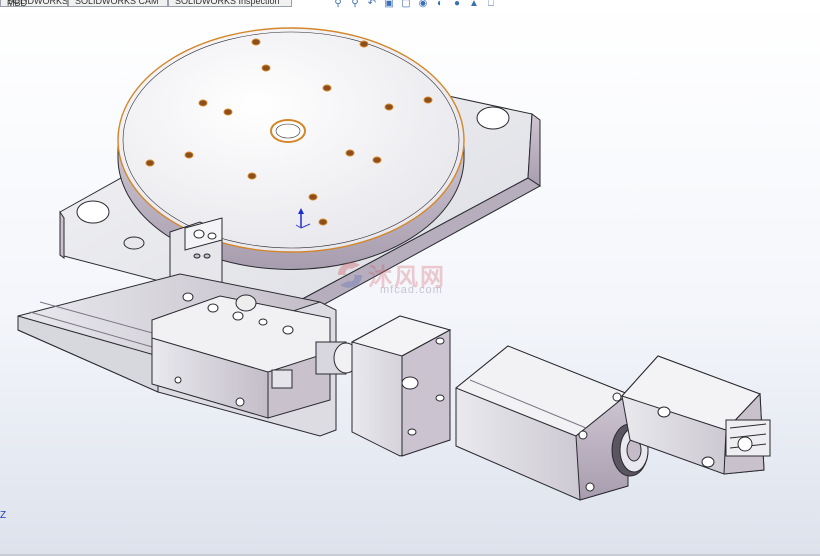  Describe the element at coordinates (3, 515) in the screenshot. I see `axis-triad-label: Z` at that location.